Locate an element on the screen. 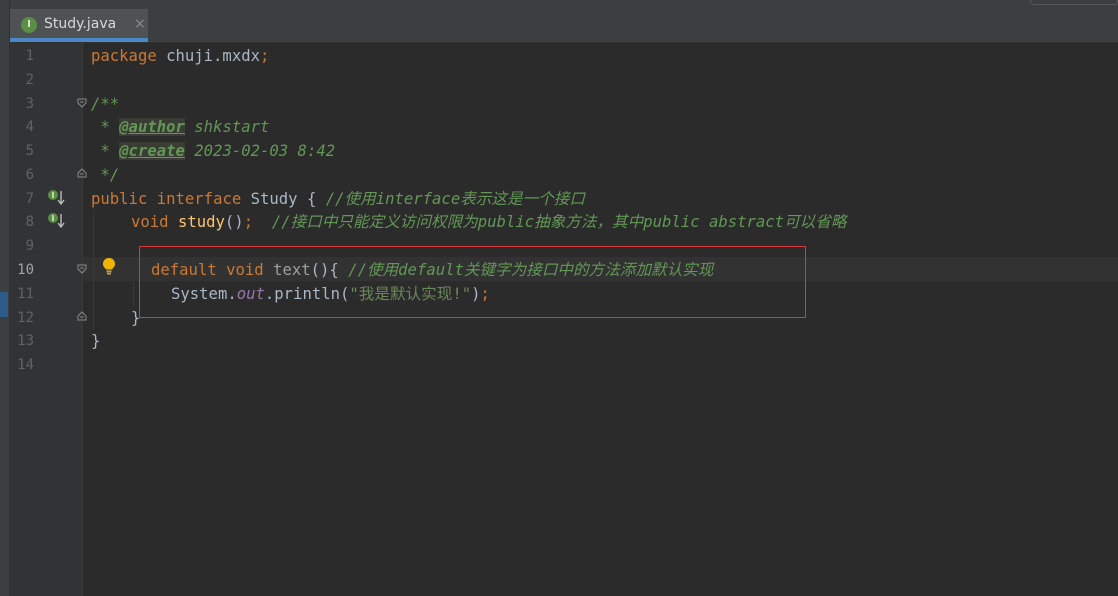 Image resolution: width=1118 pixels, height=596 pixels. line-number: 3 is located at coordinates (29, 104).